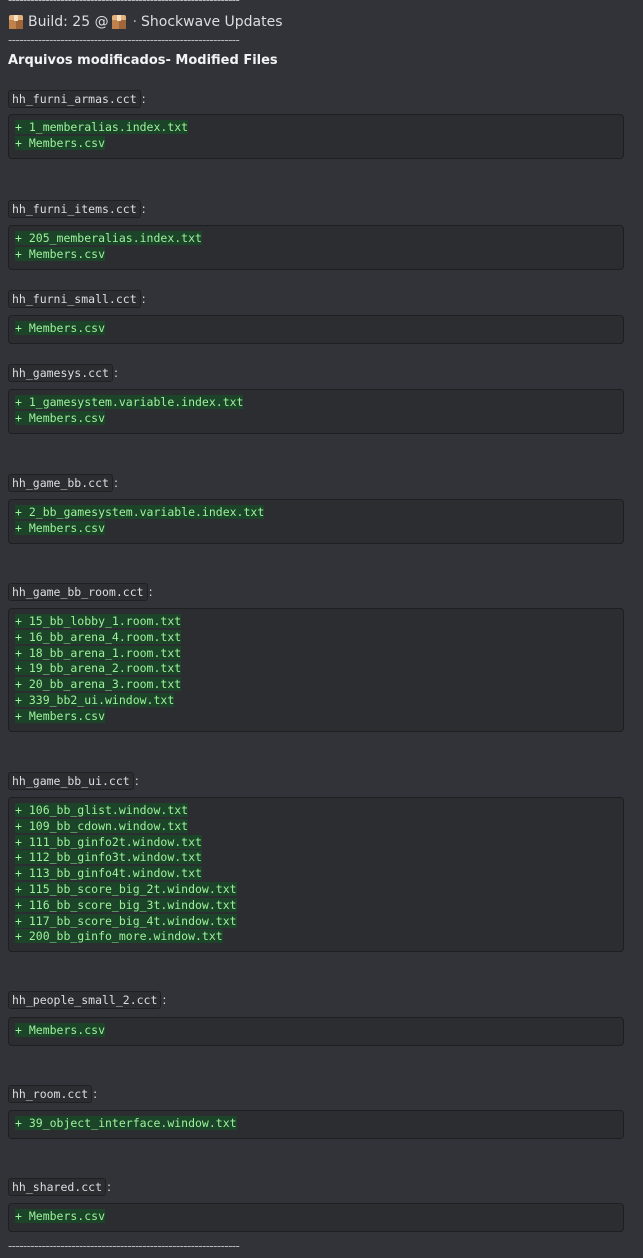  Describe the element at coordinates (98, 652) in the screenshot. I see `code-line: + 18_bb_arena_1.room.txt` at that location.